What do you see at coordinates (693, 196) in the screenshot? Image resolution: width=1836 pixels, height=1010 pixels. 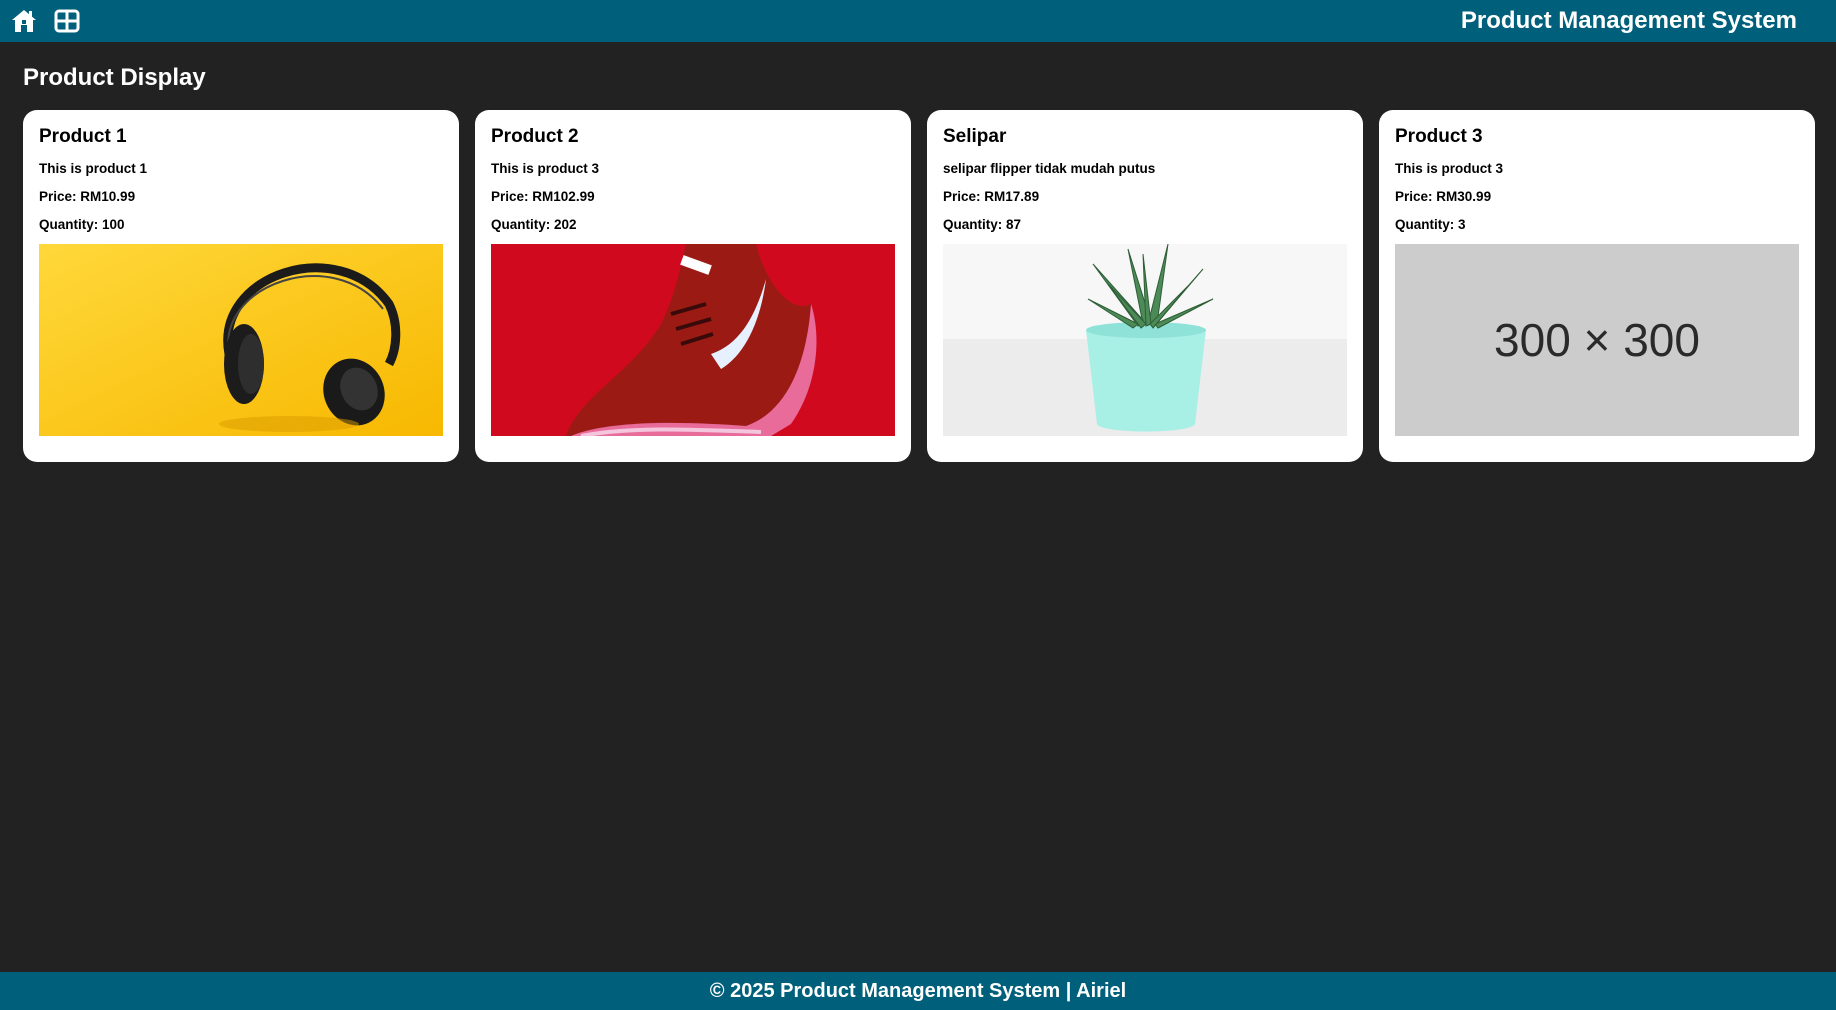 I see `product-price: Price: RM102.99` at bounding box center [693, 196].